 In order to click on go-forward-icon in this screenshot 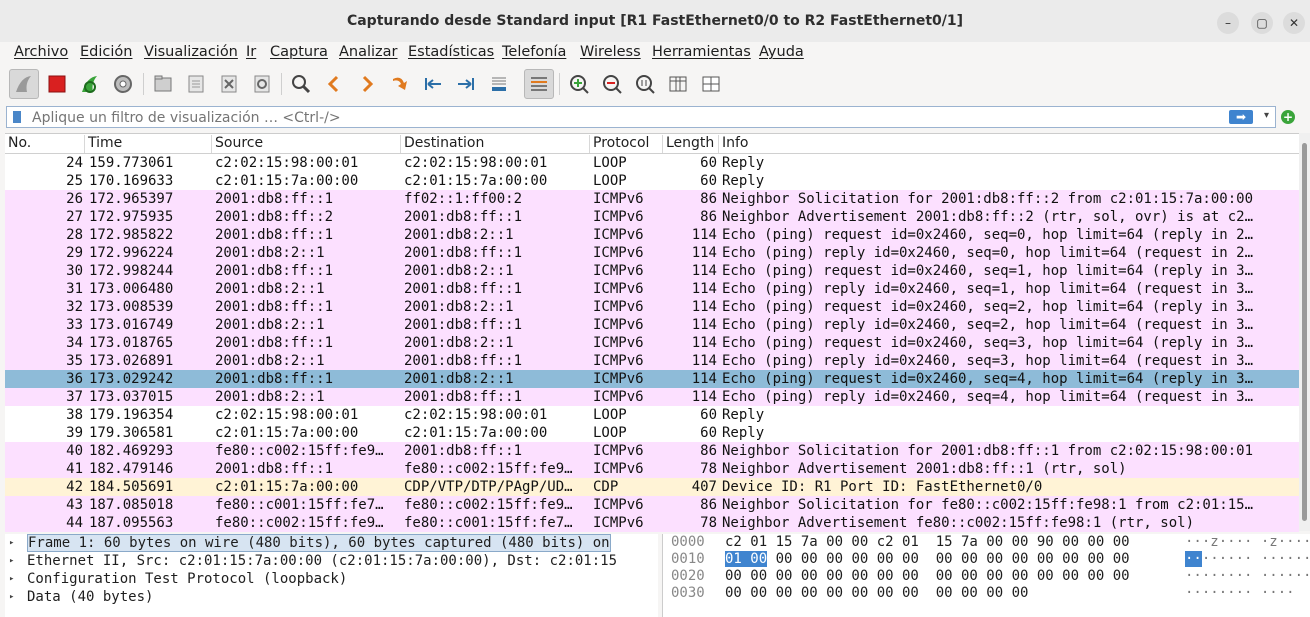, I will do `click(367, 84)`.